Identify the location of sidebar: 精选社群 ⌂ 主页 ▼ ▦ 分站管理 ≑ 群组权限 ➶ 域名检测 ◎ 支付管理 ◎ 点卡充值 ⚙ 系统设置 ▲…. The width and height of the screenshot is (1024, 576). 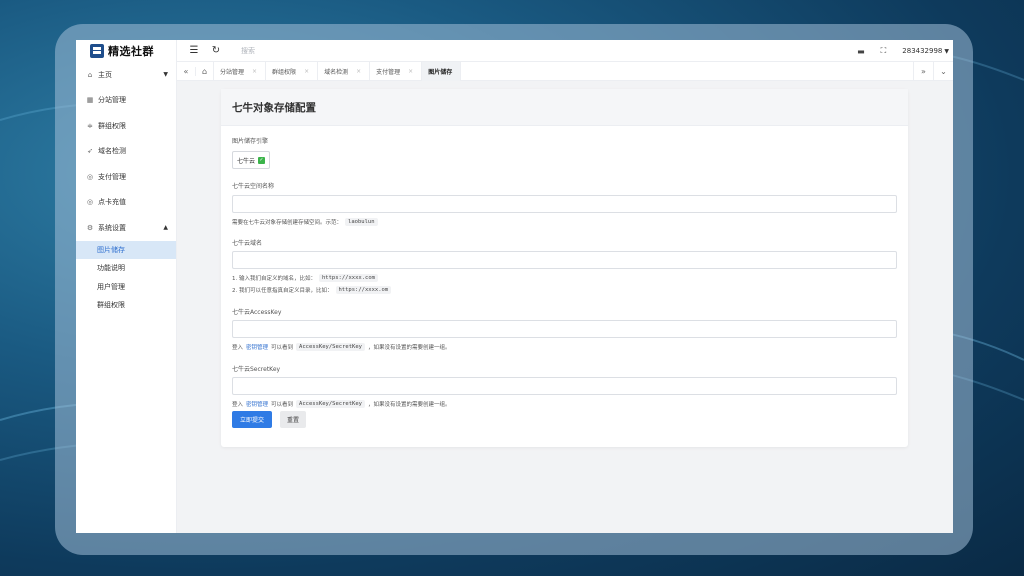
(126, 286).